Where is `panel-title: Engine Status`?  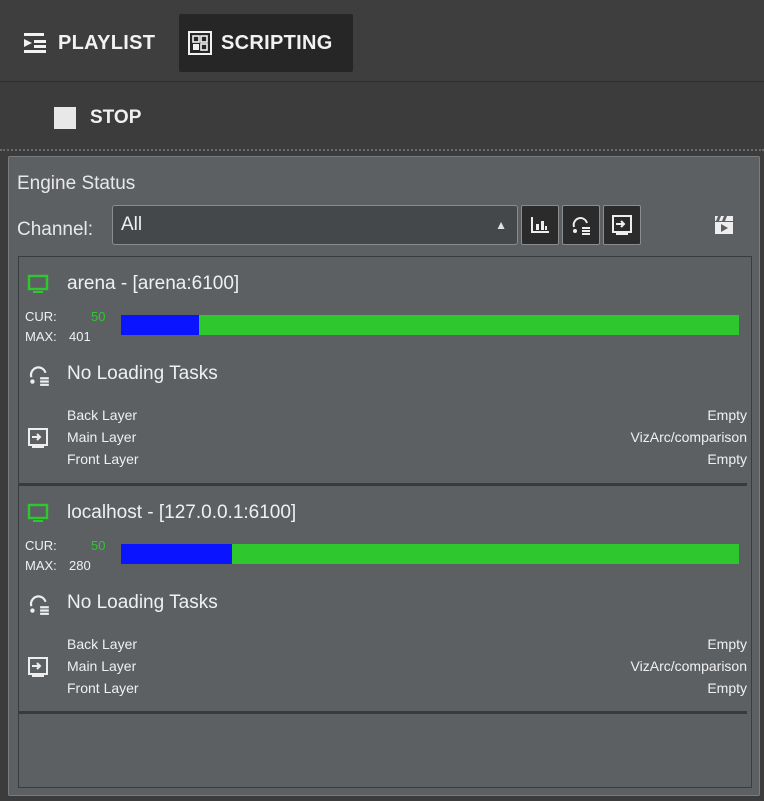 panel-title: Engine Status is located at coordinates (76, 183).